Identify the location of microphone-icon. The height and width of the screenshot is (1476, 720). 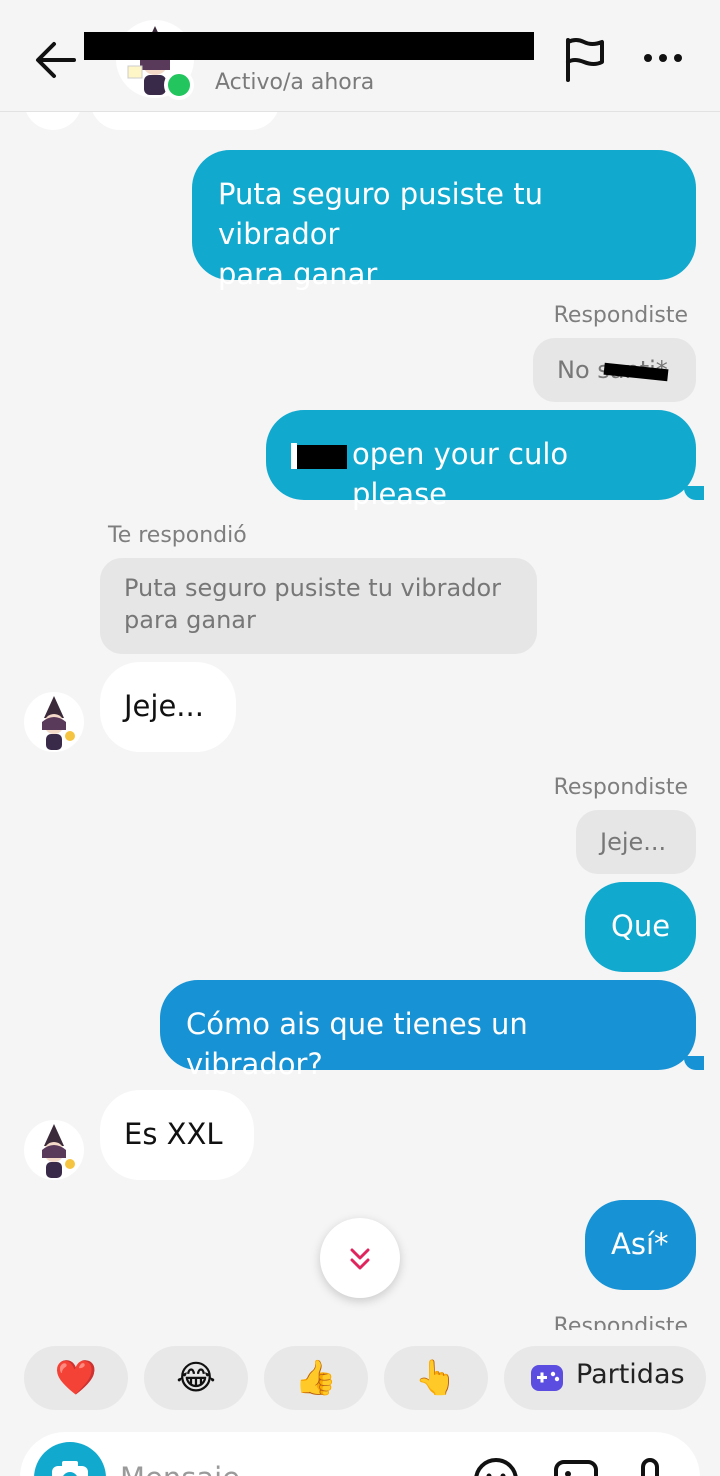
(650, 1465).